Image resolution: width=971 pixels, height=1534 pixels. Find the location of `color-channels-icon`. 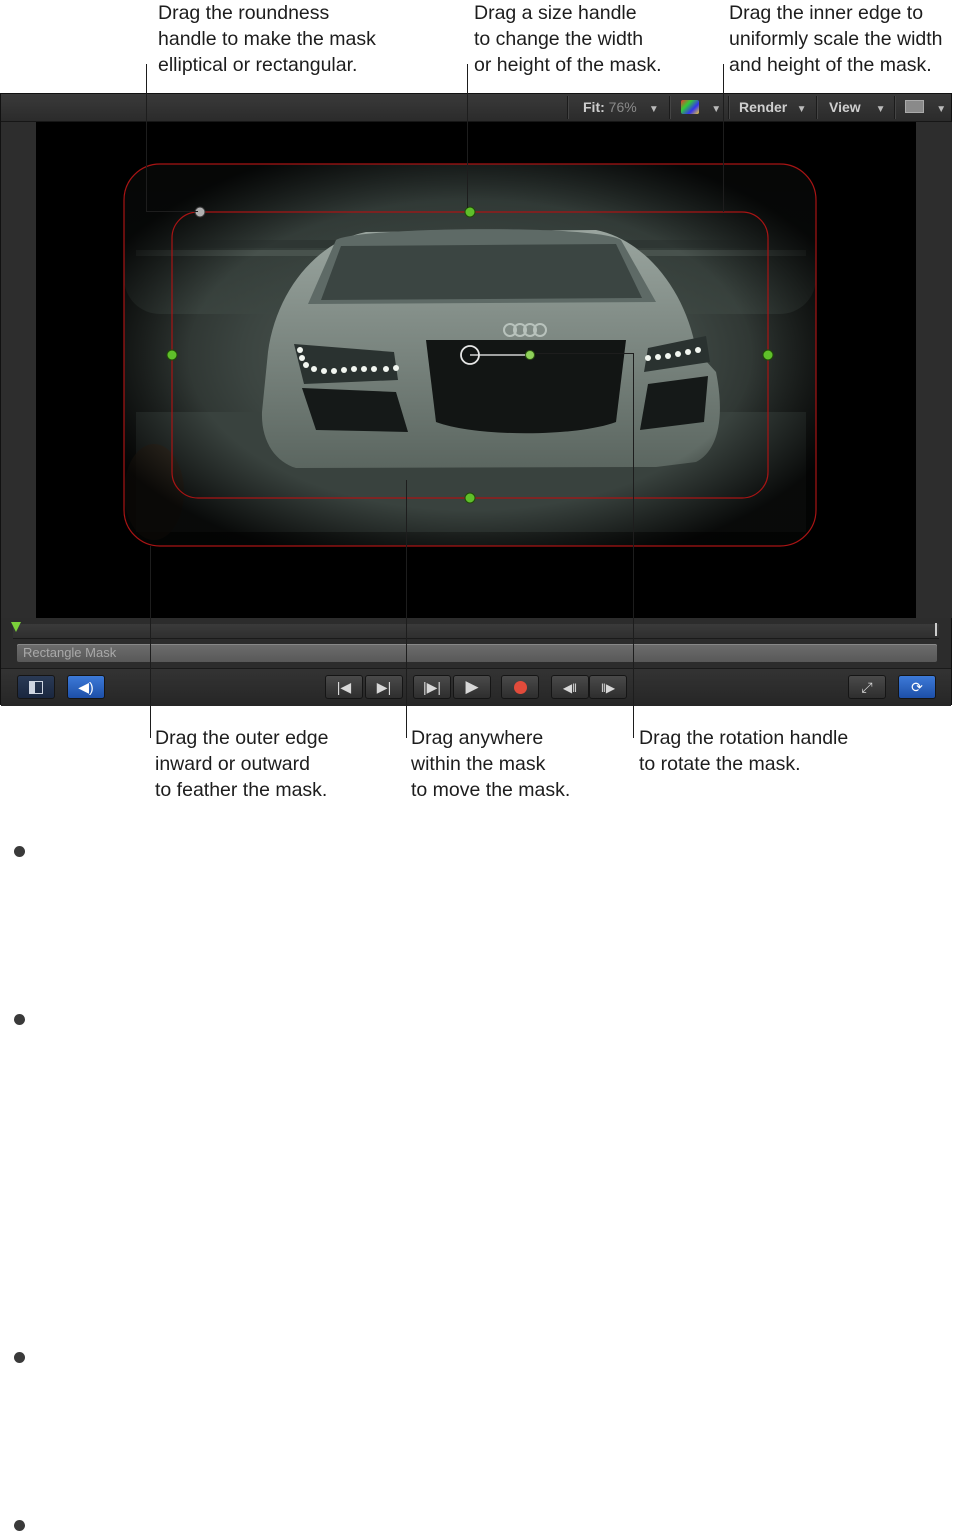

color-channels-icon is located at coordinates (690, 107).